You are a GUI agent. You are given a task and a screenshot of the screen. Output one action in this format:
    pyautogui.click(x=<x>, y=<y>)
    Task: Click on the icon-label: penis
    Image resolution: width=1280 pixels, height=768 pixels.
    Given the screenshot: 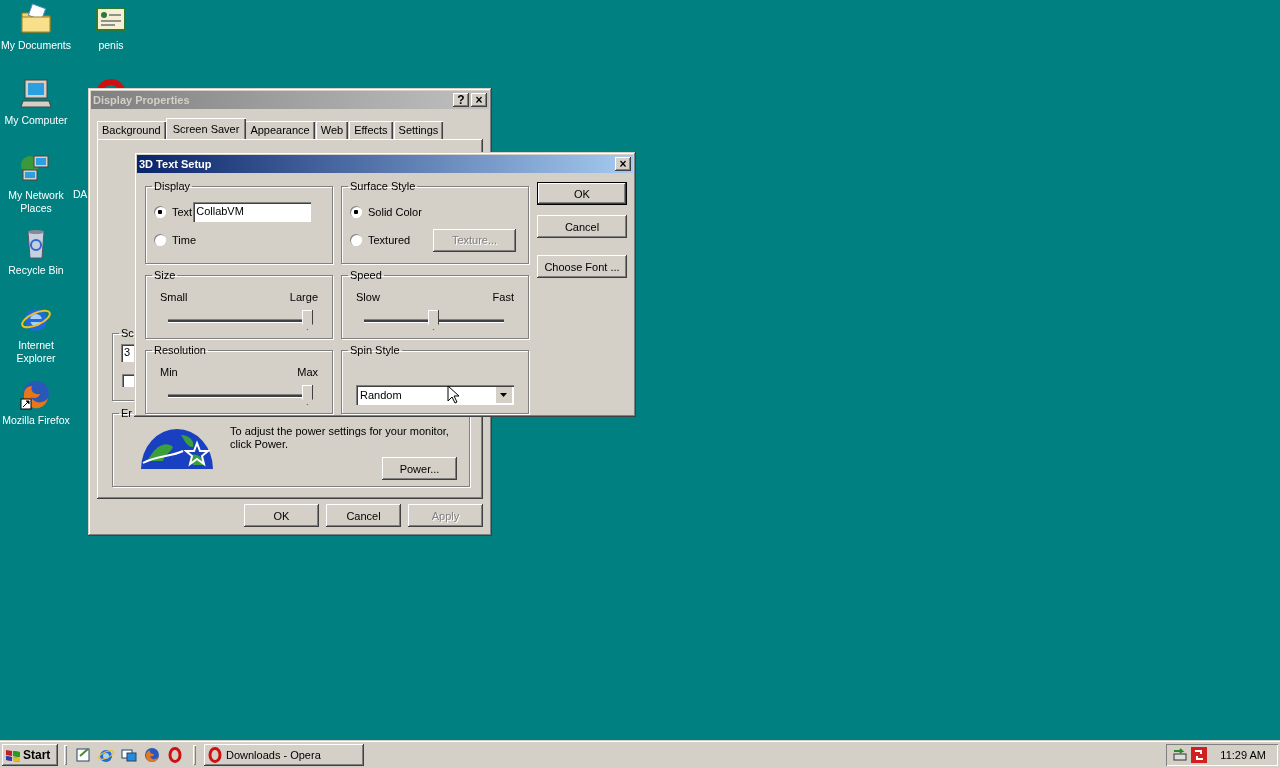 What is the action you would take?
    pyautogui.click(x=111, y=45)
    